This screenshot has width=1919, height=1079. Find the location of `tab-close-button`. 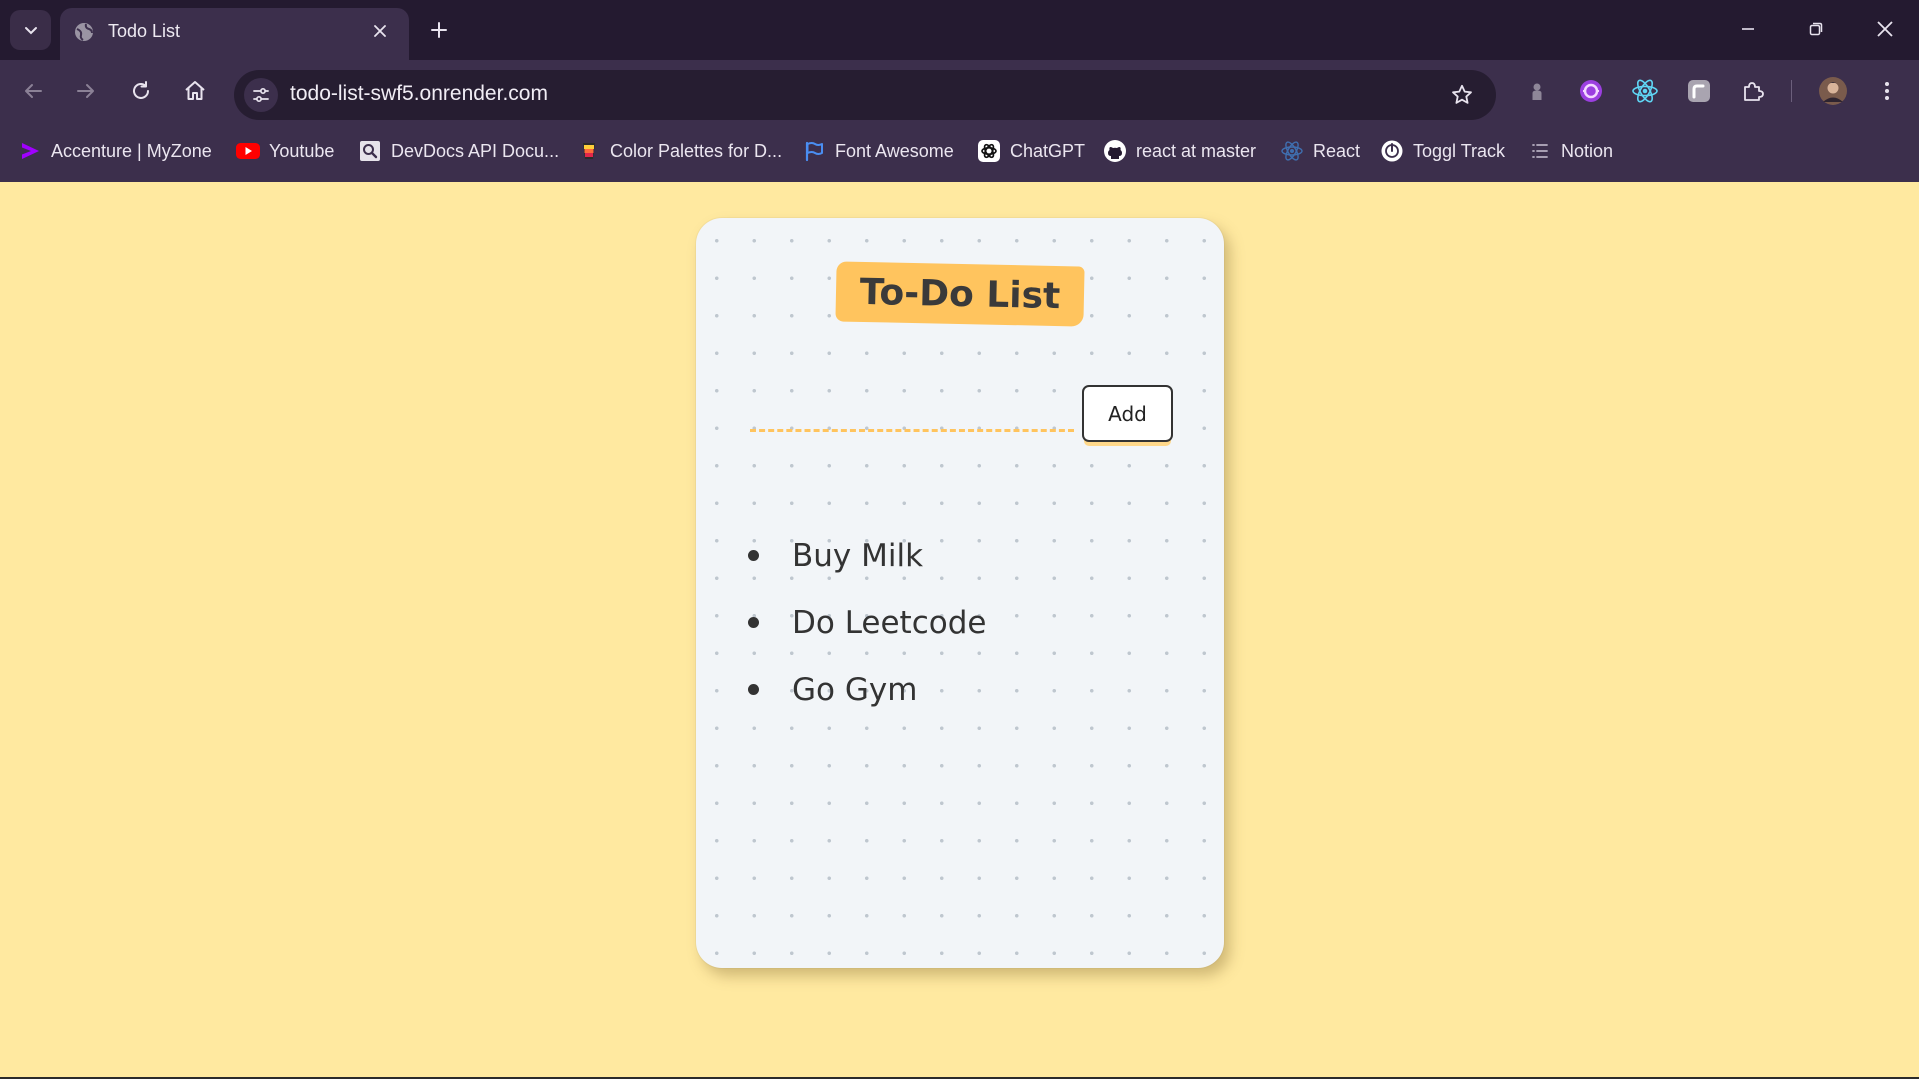

tab-close-button is located at coordinates (380, 31).